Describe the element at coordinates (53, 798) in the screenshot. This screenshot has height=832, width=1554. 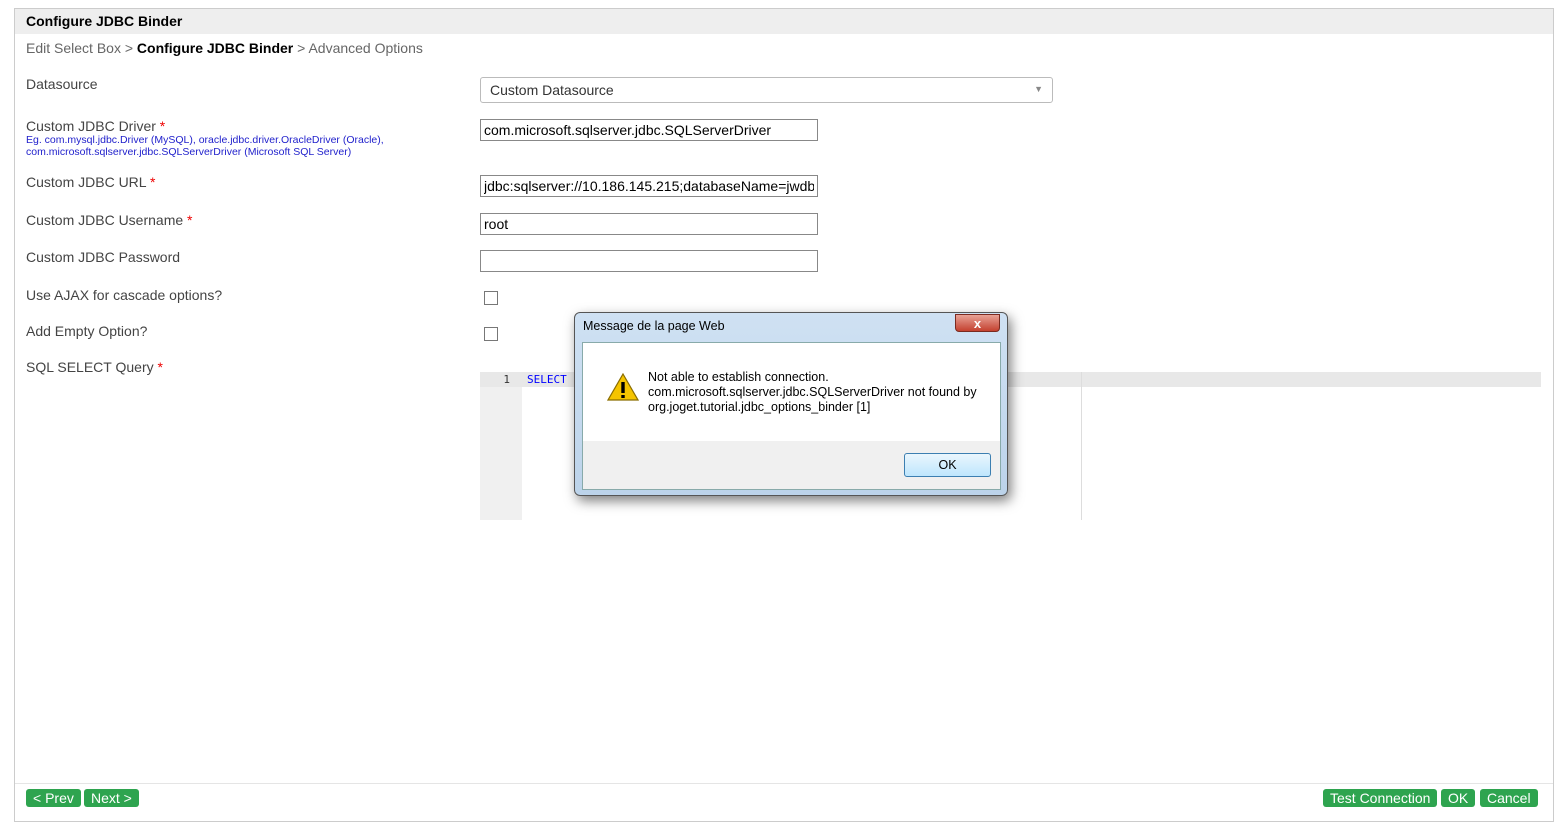
I see `prev-button: < Prev` at that location.